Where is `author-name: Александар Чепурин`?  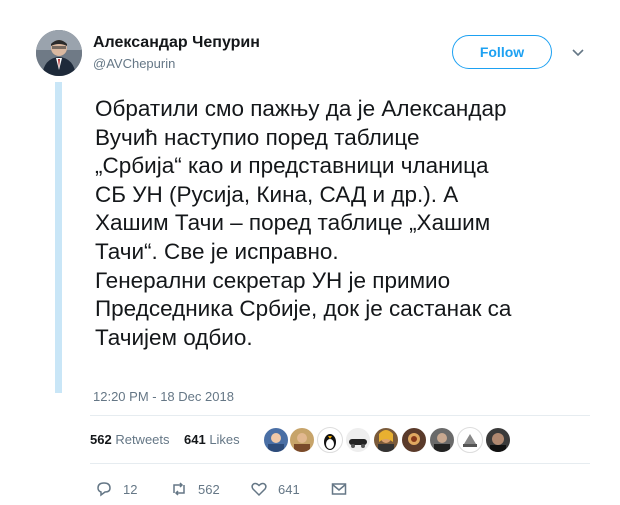 author-name: Александар Чепурин is located at coordinates (176, 43).